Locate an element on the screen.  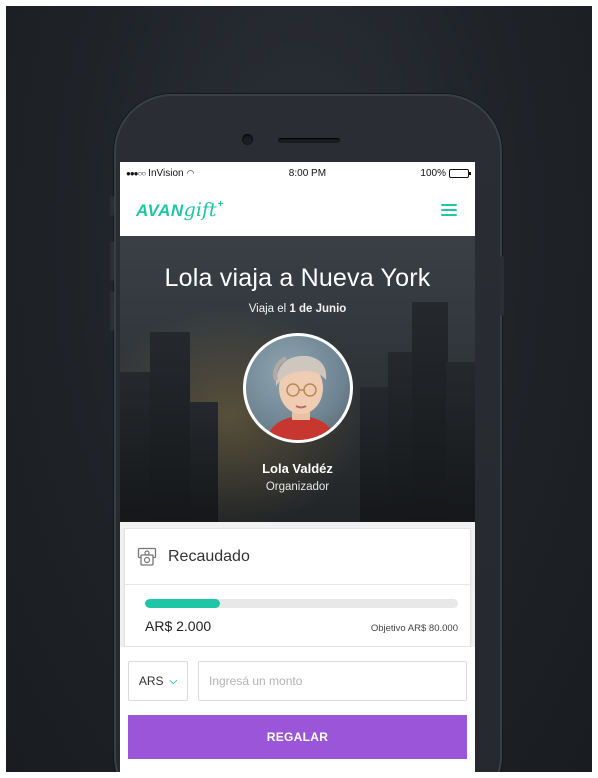
progress-fill is located at coordinates (183, 603).